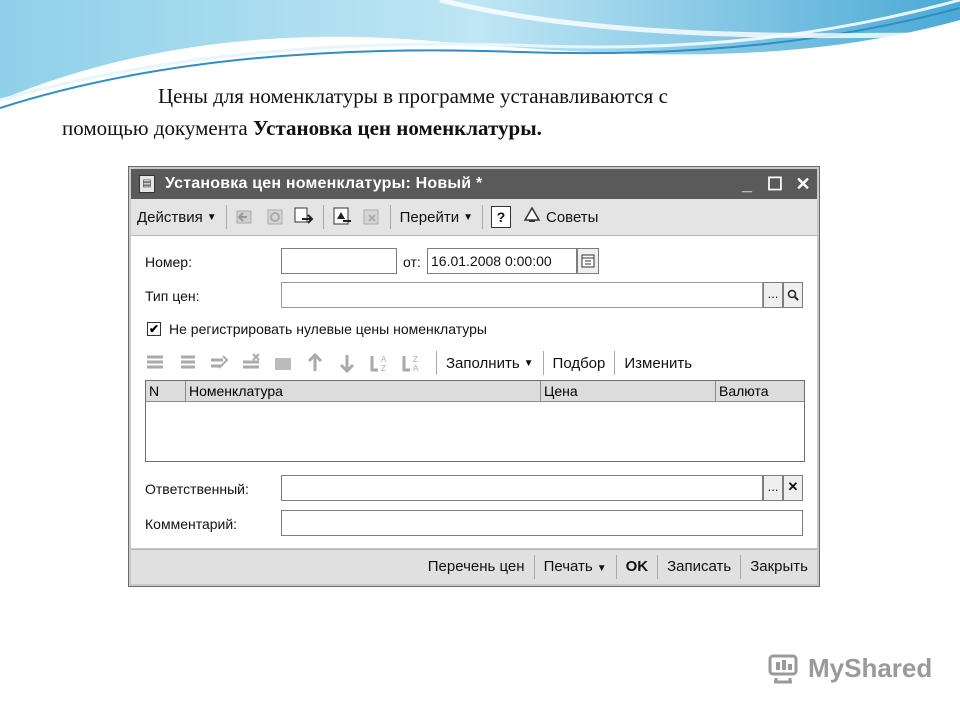  Describe the element at coordinates (568, 566) in the screenshot. I see `print-label: Печать` at that location.